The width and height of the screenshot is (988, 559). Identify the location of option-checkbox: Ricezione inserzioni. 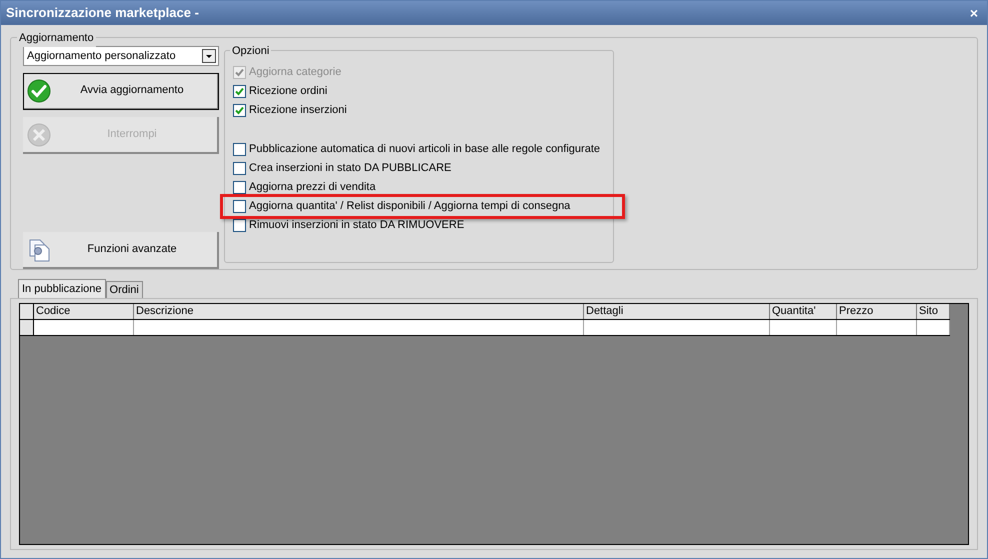
(423, 110).